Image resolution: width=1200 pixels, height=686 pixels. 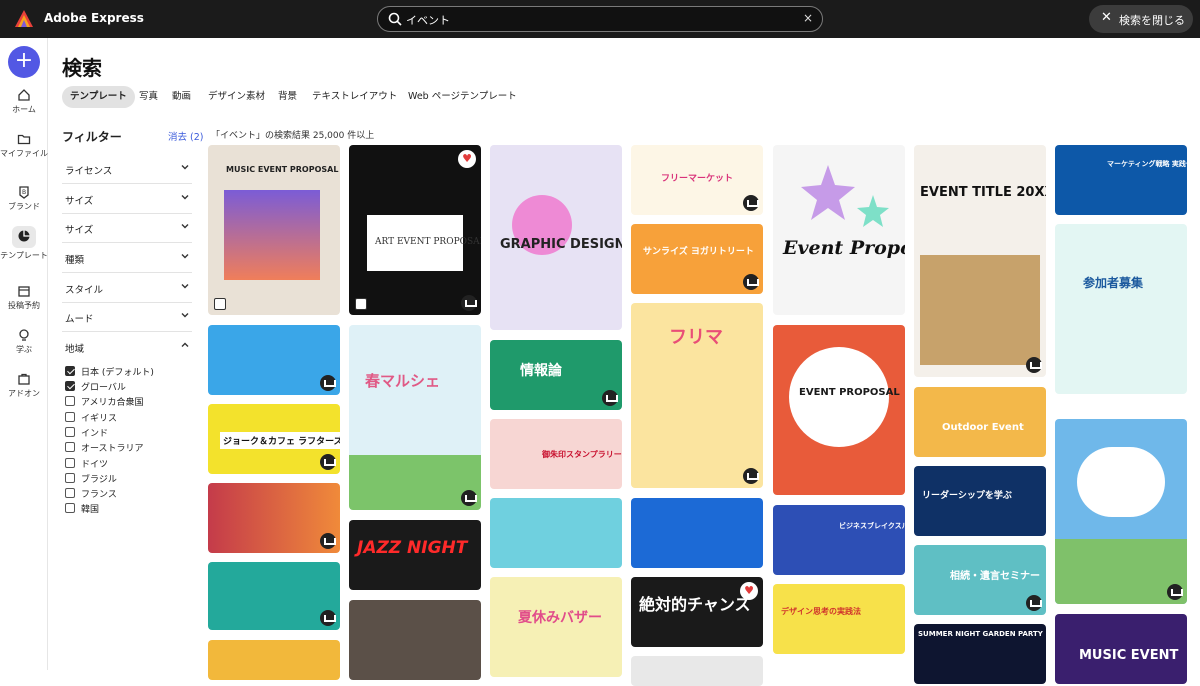 I want to click on template-card: Event Proposal, so click(x=839, y=230).